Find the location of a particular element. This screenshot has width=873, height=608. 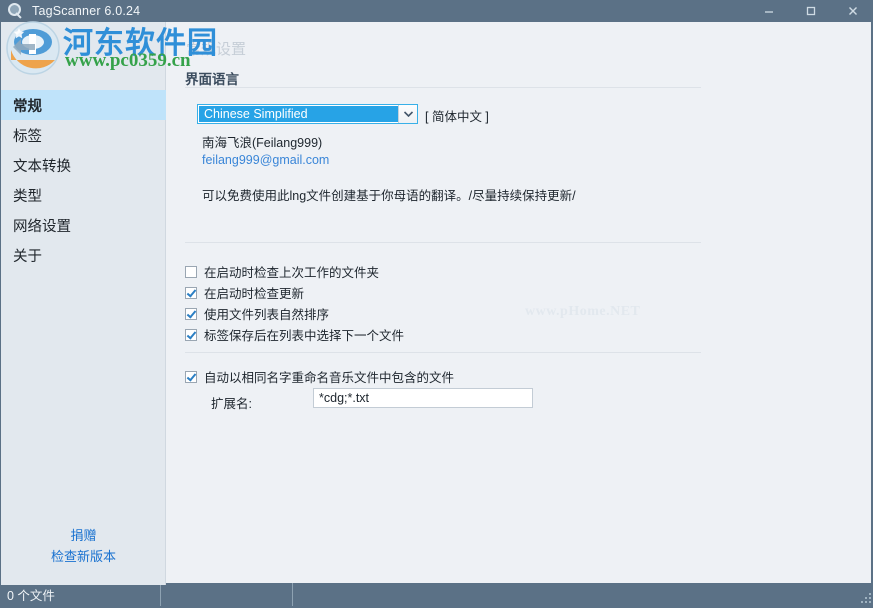

title-bar: TagScanner 6.0.24 is located at coordinates (436, 11).